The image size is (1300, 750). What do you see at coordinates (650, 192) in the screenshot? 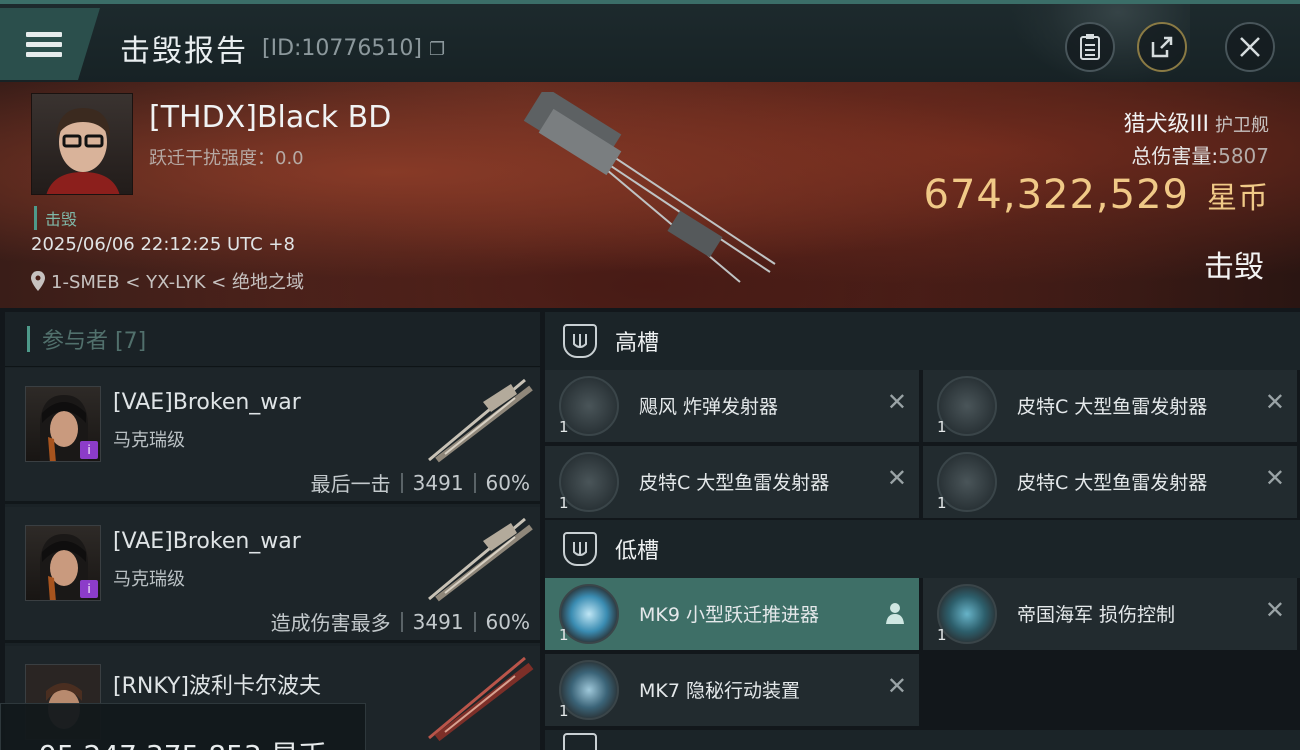
I see `victim-ship-image` at bounding box center [650, 192].